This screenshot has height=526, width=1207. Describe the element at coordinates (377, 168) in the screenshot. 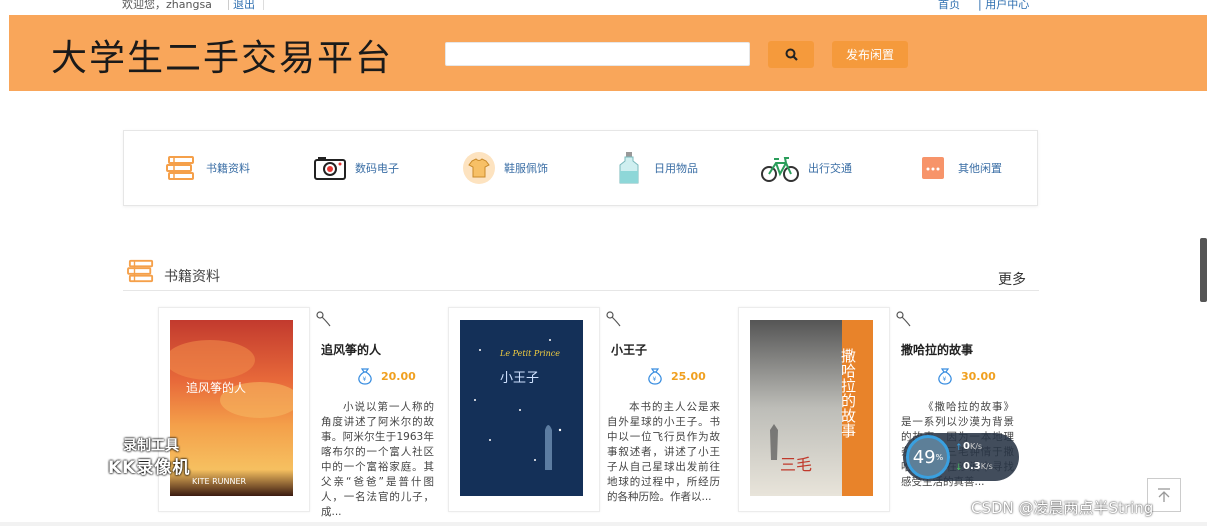

I see `category-label: 数码电子` at that location.